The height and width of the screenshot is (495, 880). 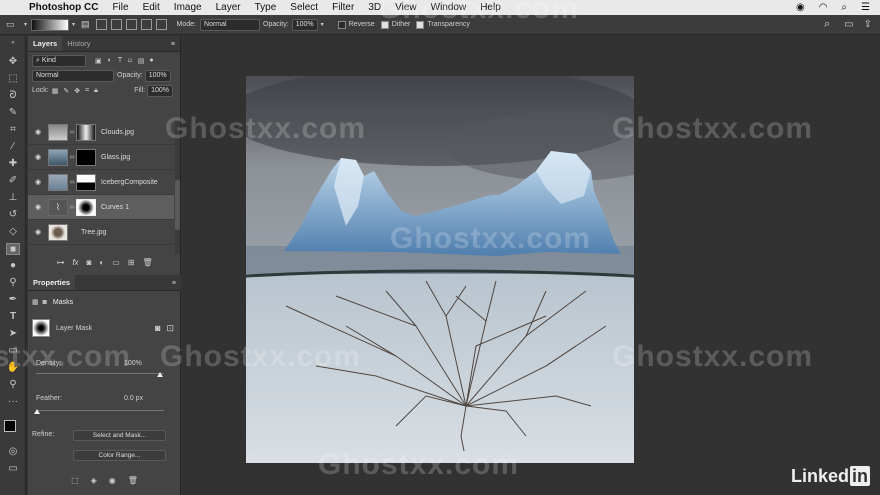 I want to click on eyedropper-tool-icon: ⁄, so click(x=13, y=147).